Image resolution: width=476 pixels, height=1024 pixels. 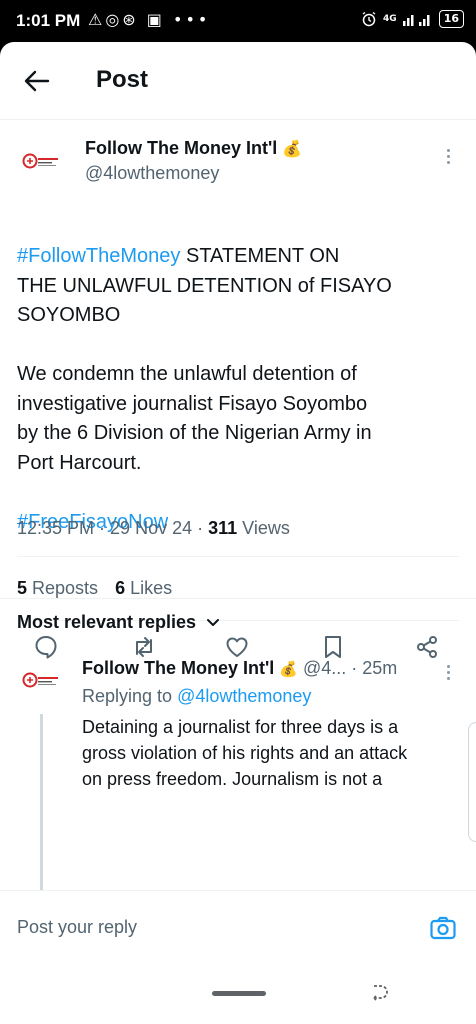 I want to click on notification-icons: ⚠◎⊛ ▣ •••, so click(x=149, y=19).